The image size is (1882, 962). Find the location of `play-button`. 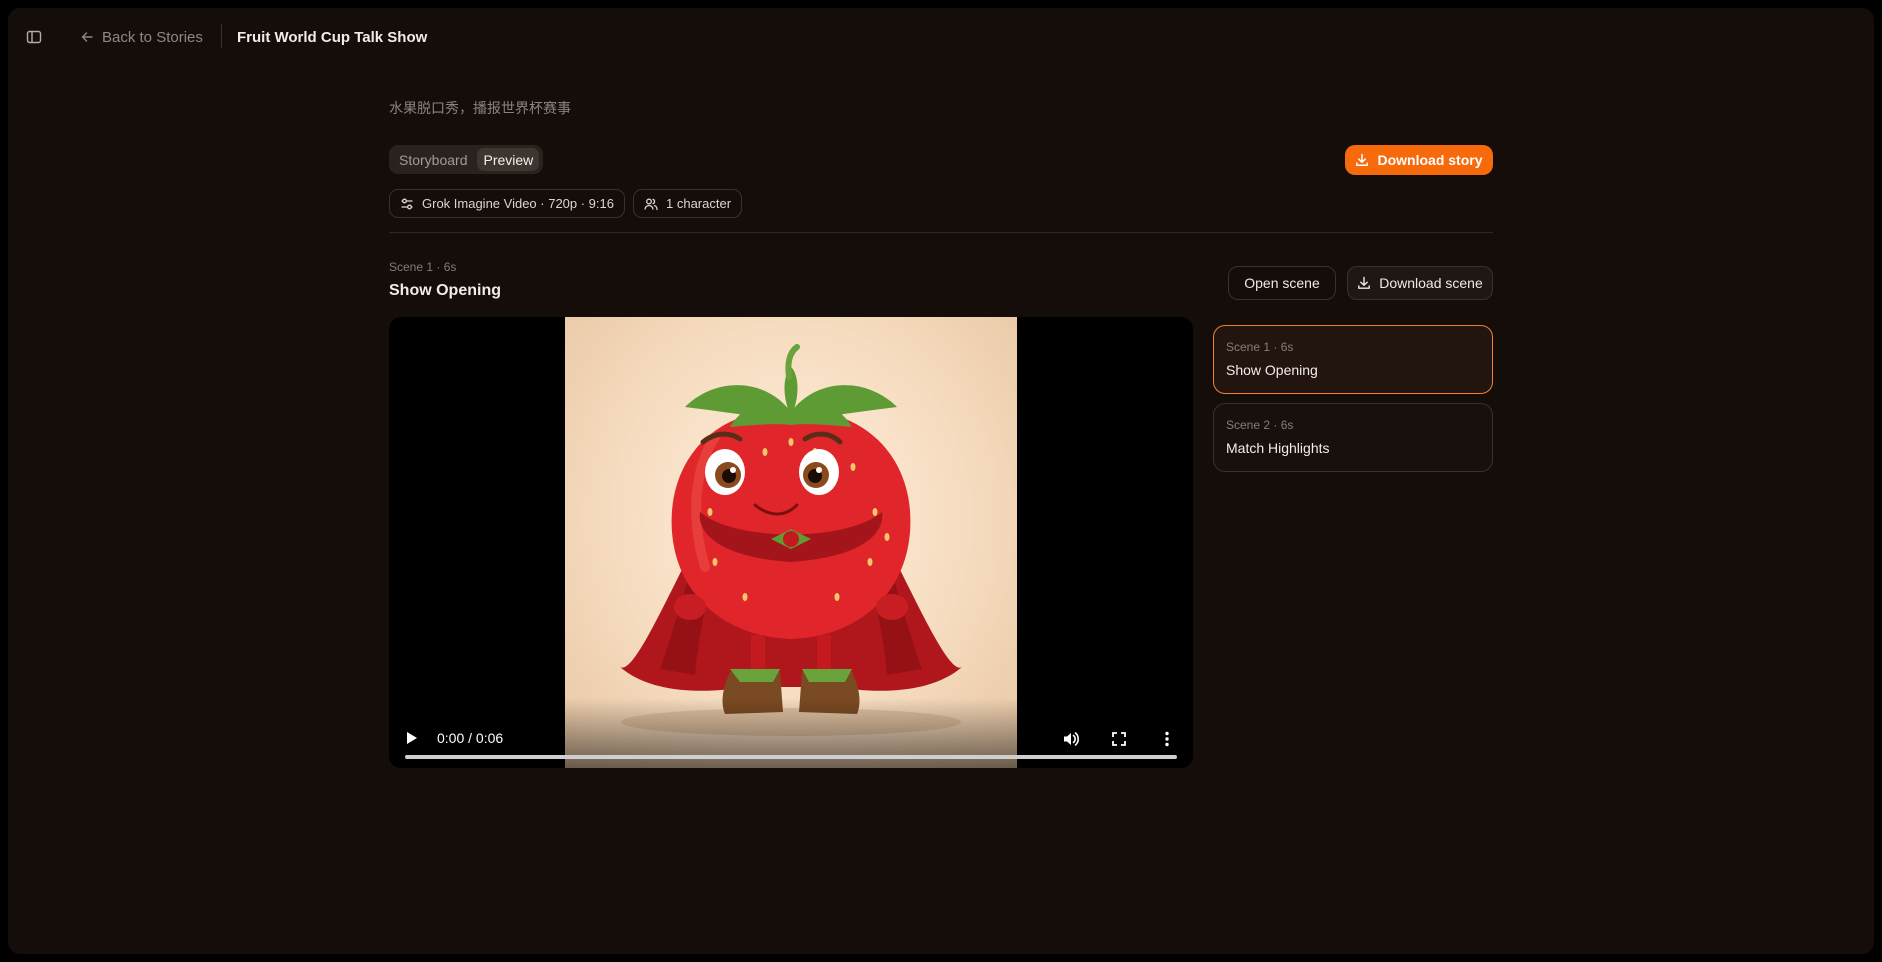

play-button is located at coordinates (412, 738).